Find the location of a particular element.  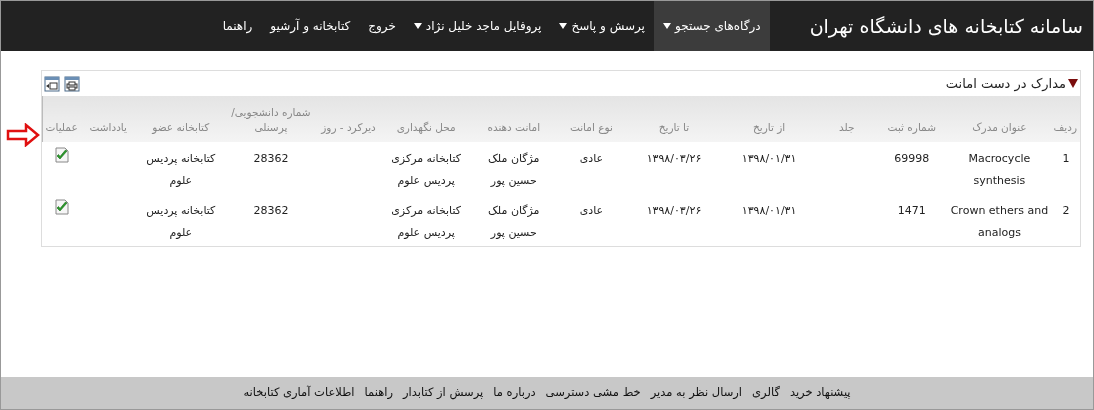

footer-link: پرسش از کتابدار is located at coordinates (443, 393).